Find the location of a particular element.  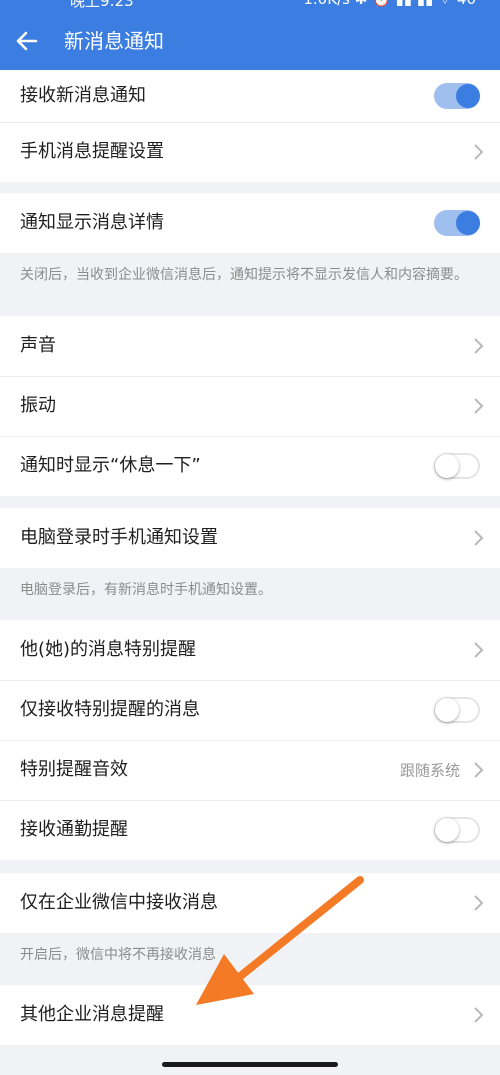

row-label: 他(她)的消息特别提醒 is located at coordinates (108, 649).